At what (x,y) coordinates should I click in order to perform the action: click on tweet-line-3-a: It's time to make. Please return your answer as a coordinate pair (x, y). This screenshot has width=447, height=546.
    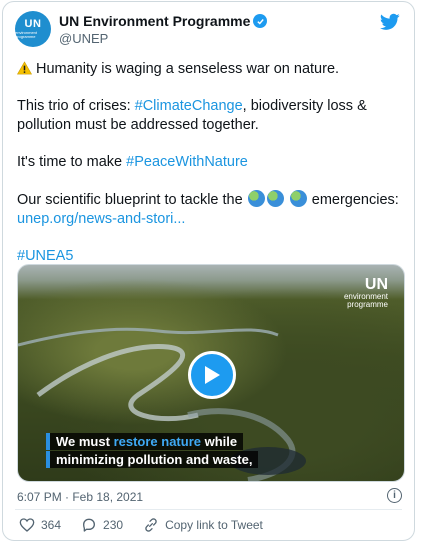
    Looking at the image, I should click on (72, 162).